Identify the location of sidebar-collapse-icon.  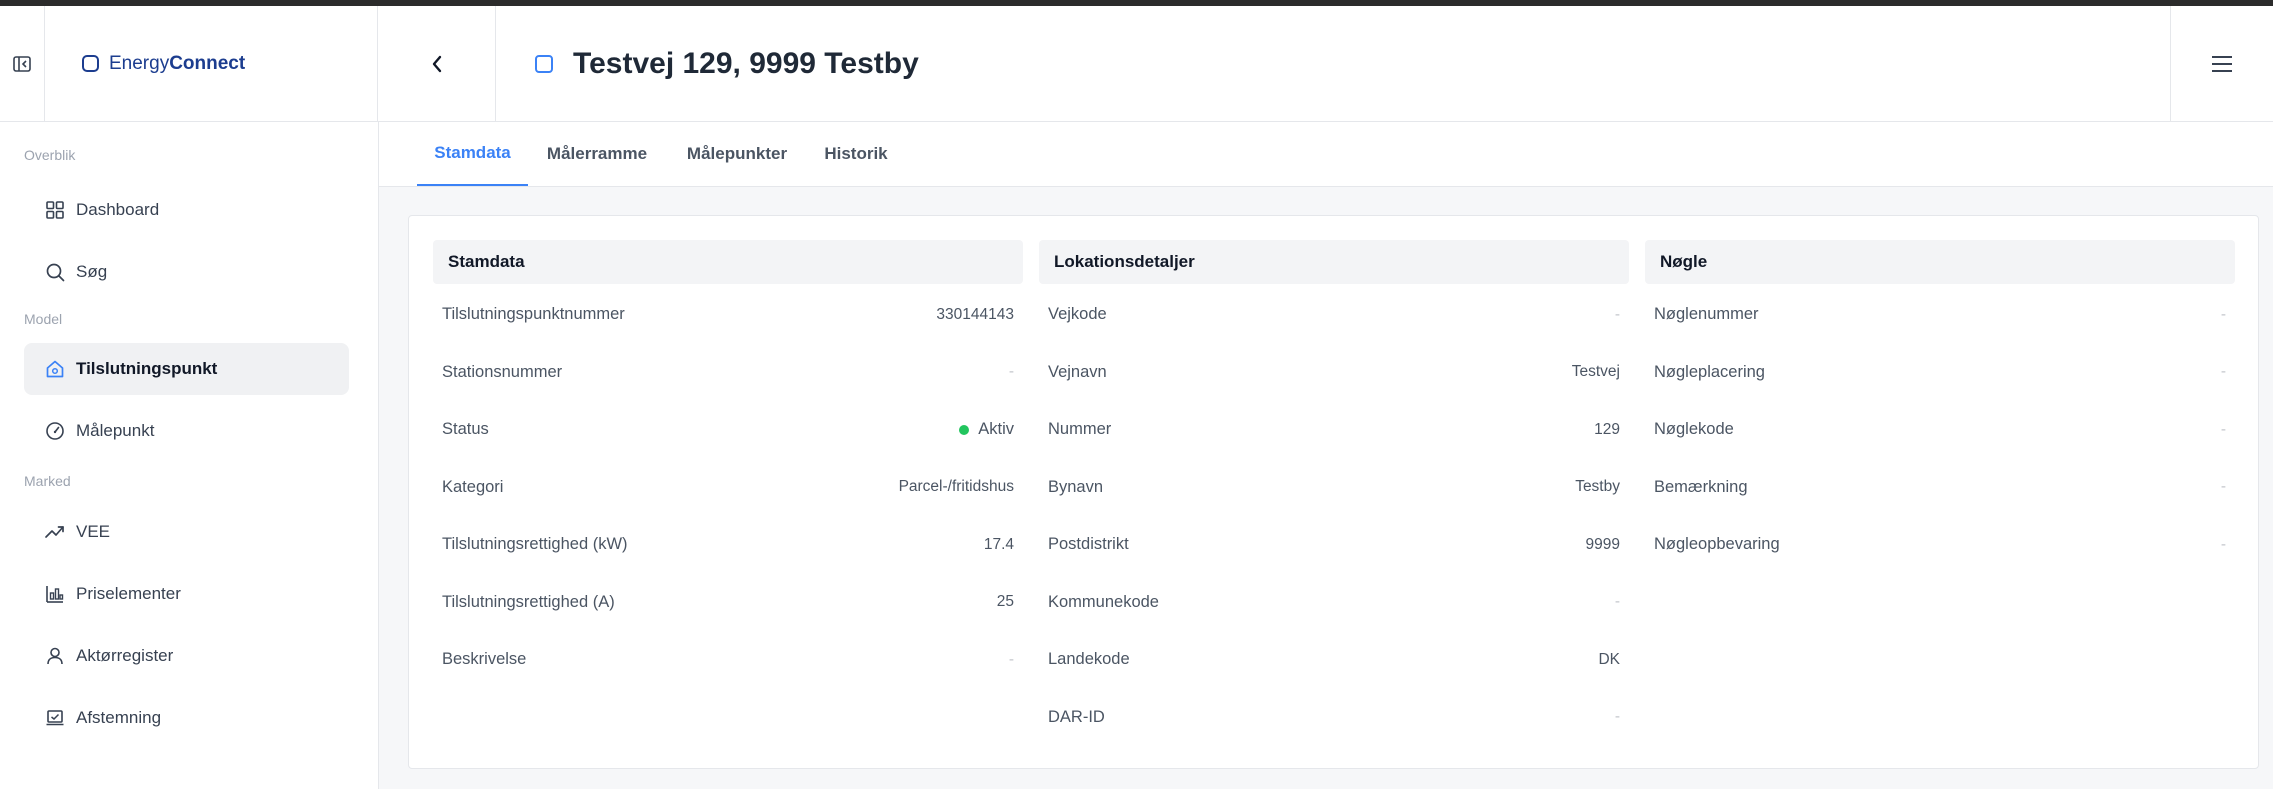
(22, 63).